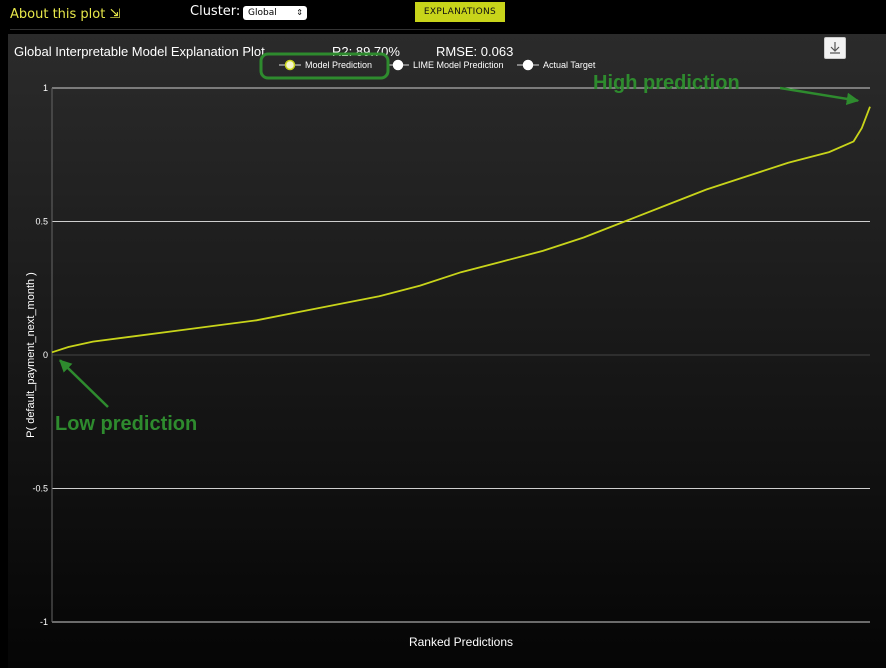  Describe the element at coordinates (45, 355) in the screenshot. I see `y-tick-label: 0` at that location.